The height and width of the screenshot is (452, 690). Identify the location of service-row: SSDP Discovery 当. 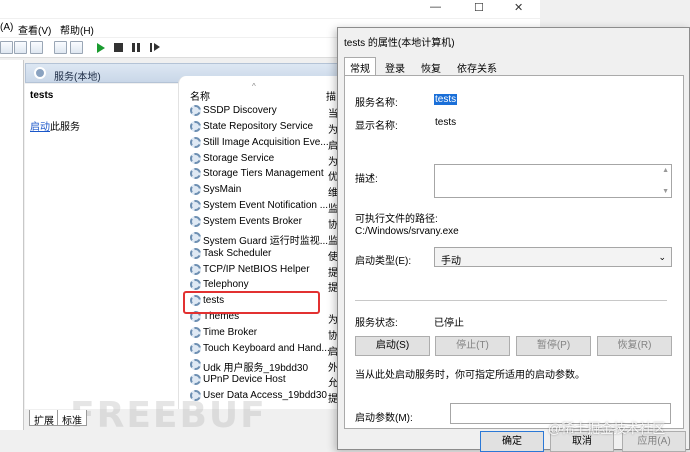
(263, 111).